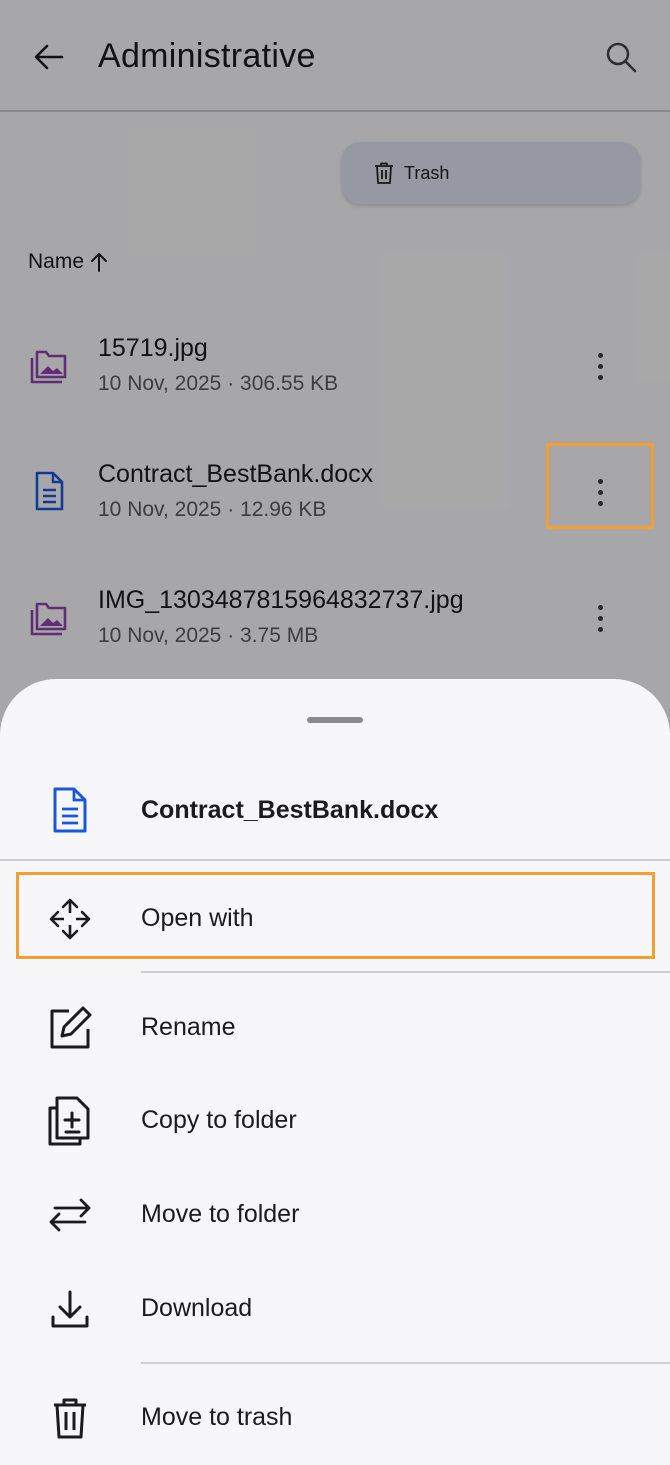 This screenshot has height=1465, width=670. Describe the element at coordinates (335, 1418) in the screenshot. I see `menu-item-move-to-trash: Move to trash` at that location.